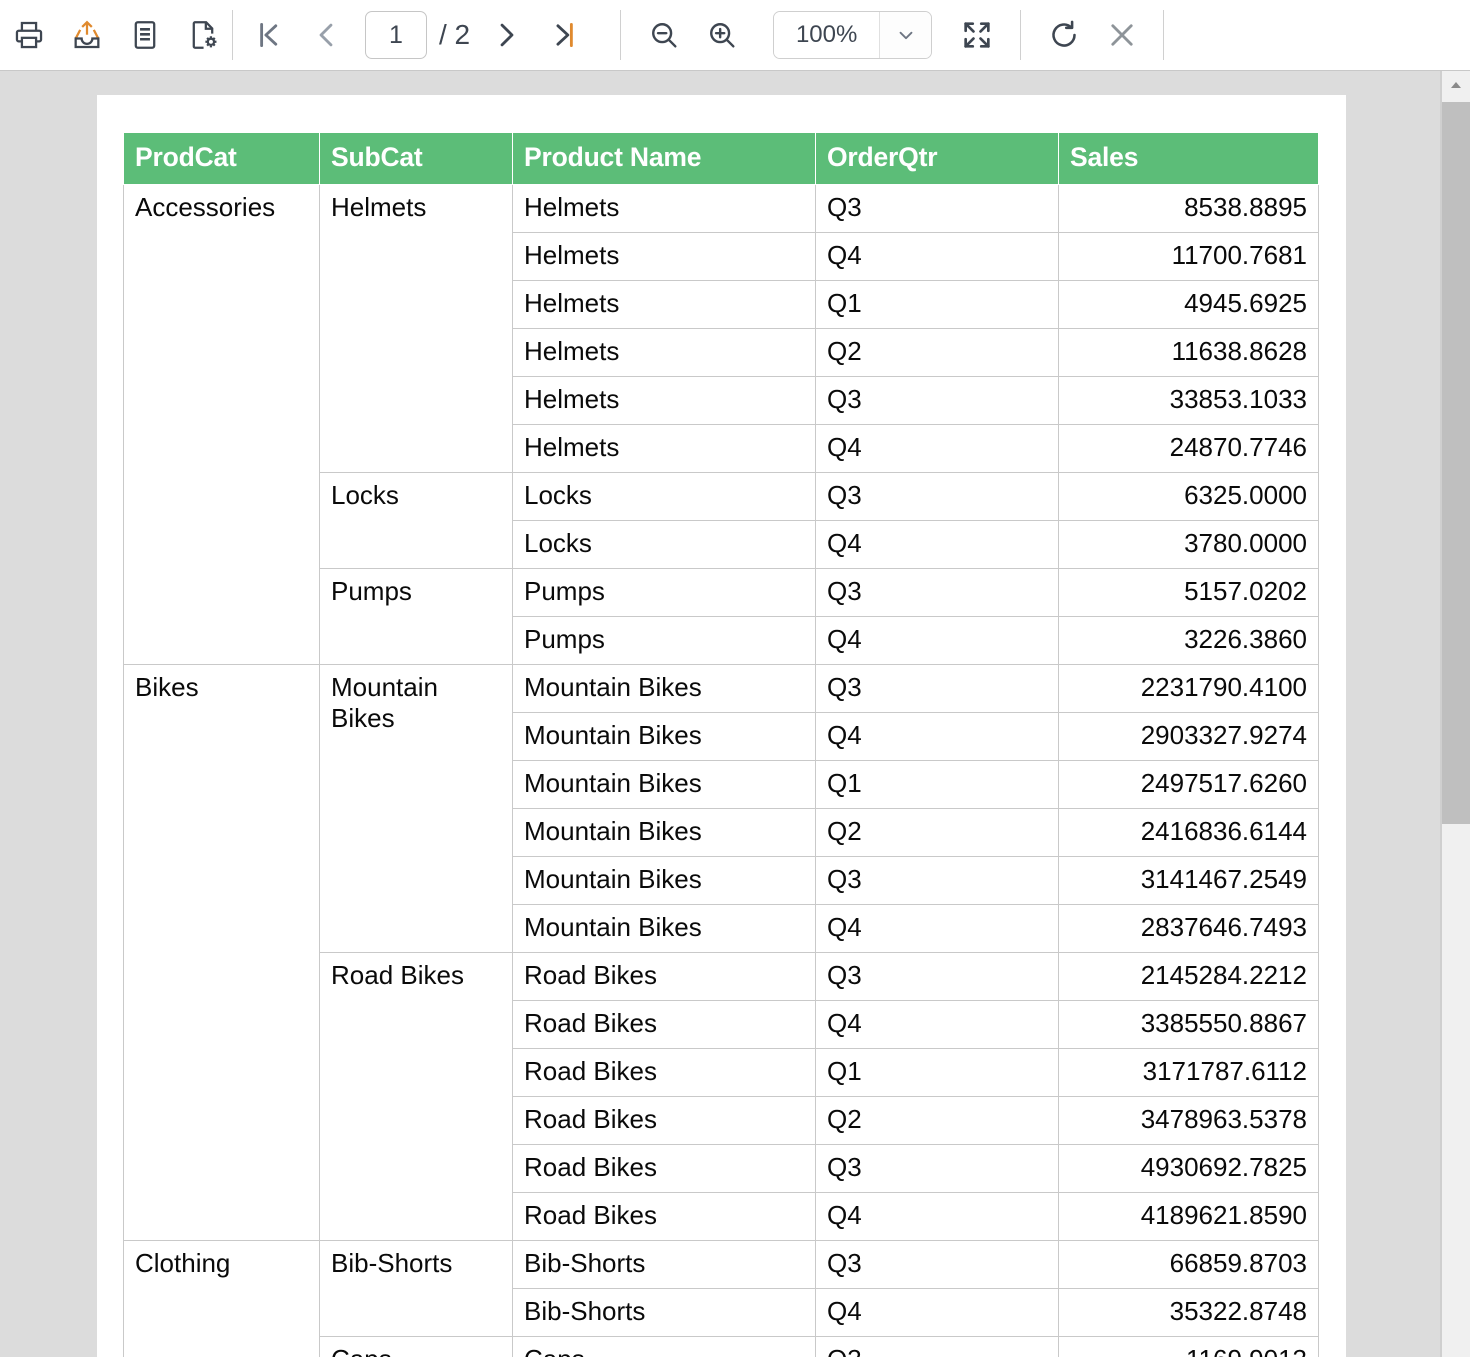 Image resolution: width=1470 pixels, height=1357 pixels. I want to click on cell-product-name: Bib-Shorts, so click(664, 1312).